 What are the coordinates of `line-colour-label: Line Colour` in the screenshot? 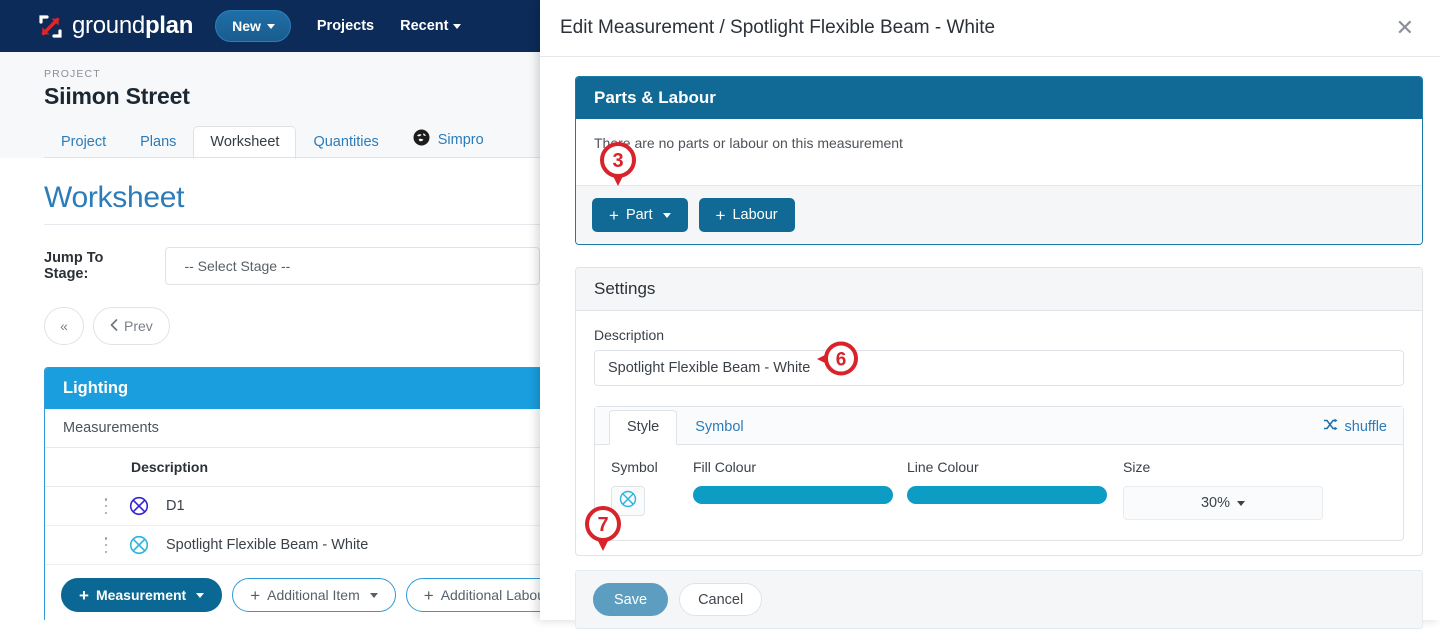 It's located at (943, 467).